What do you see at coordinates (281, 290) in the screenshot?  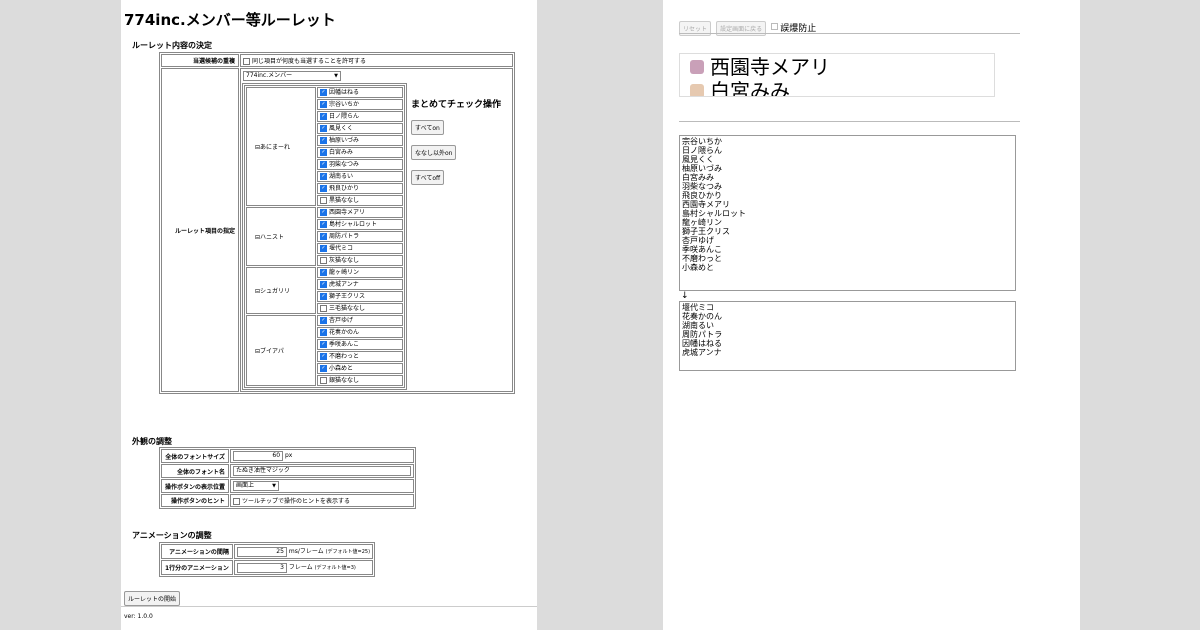 I see `group-toggle: ⊟シュガリリ` at bounding box center [281, 290].